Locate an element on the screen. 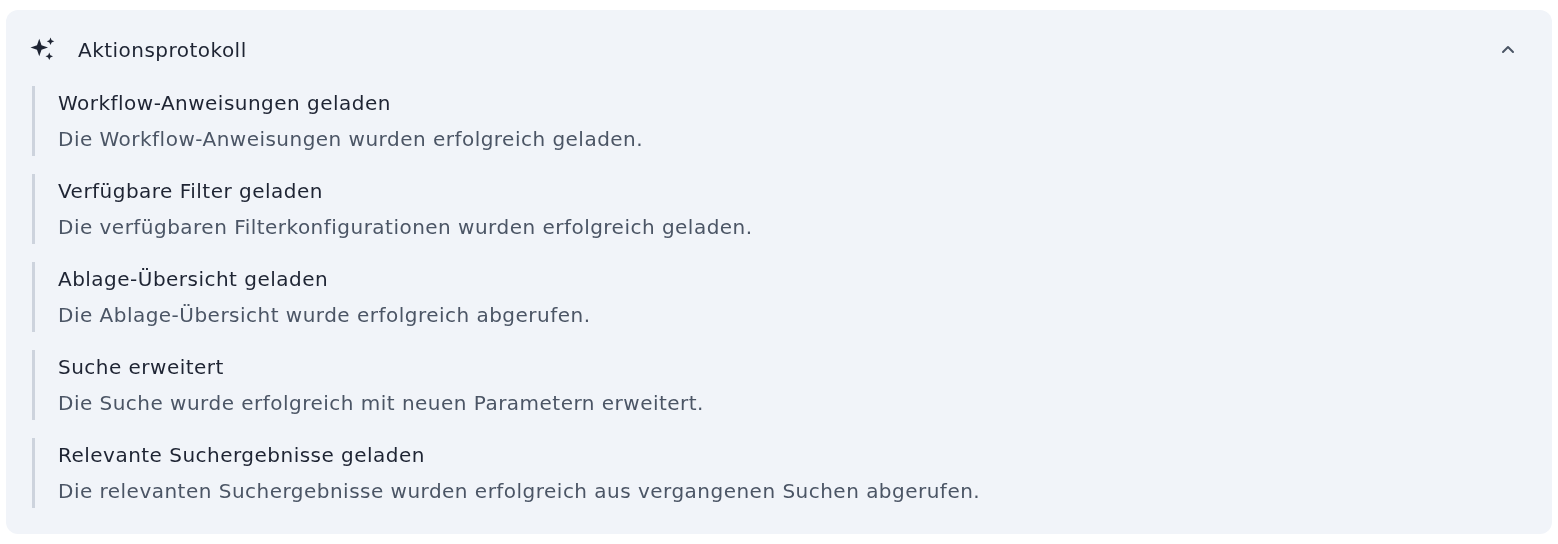 The width and height of the screenshot is (1558, 544). entry-title: Verfügbare Filter geladen is located at coordinates (191, 191).